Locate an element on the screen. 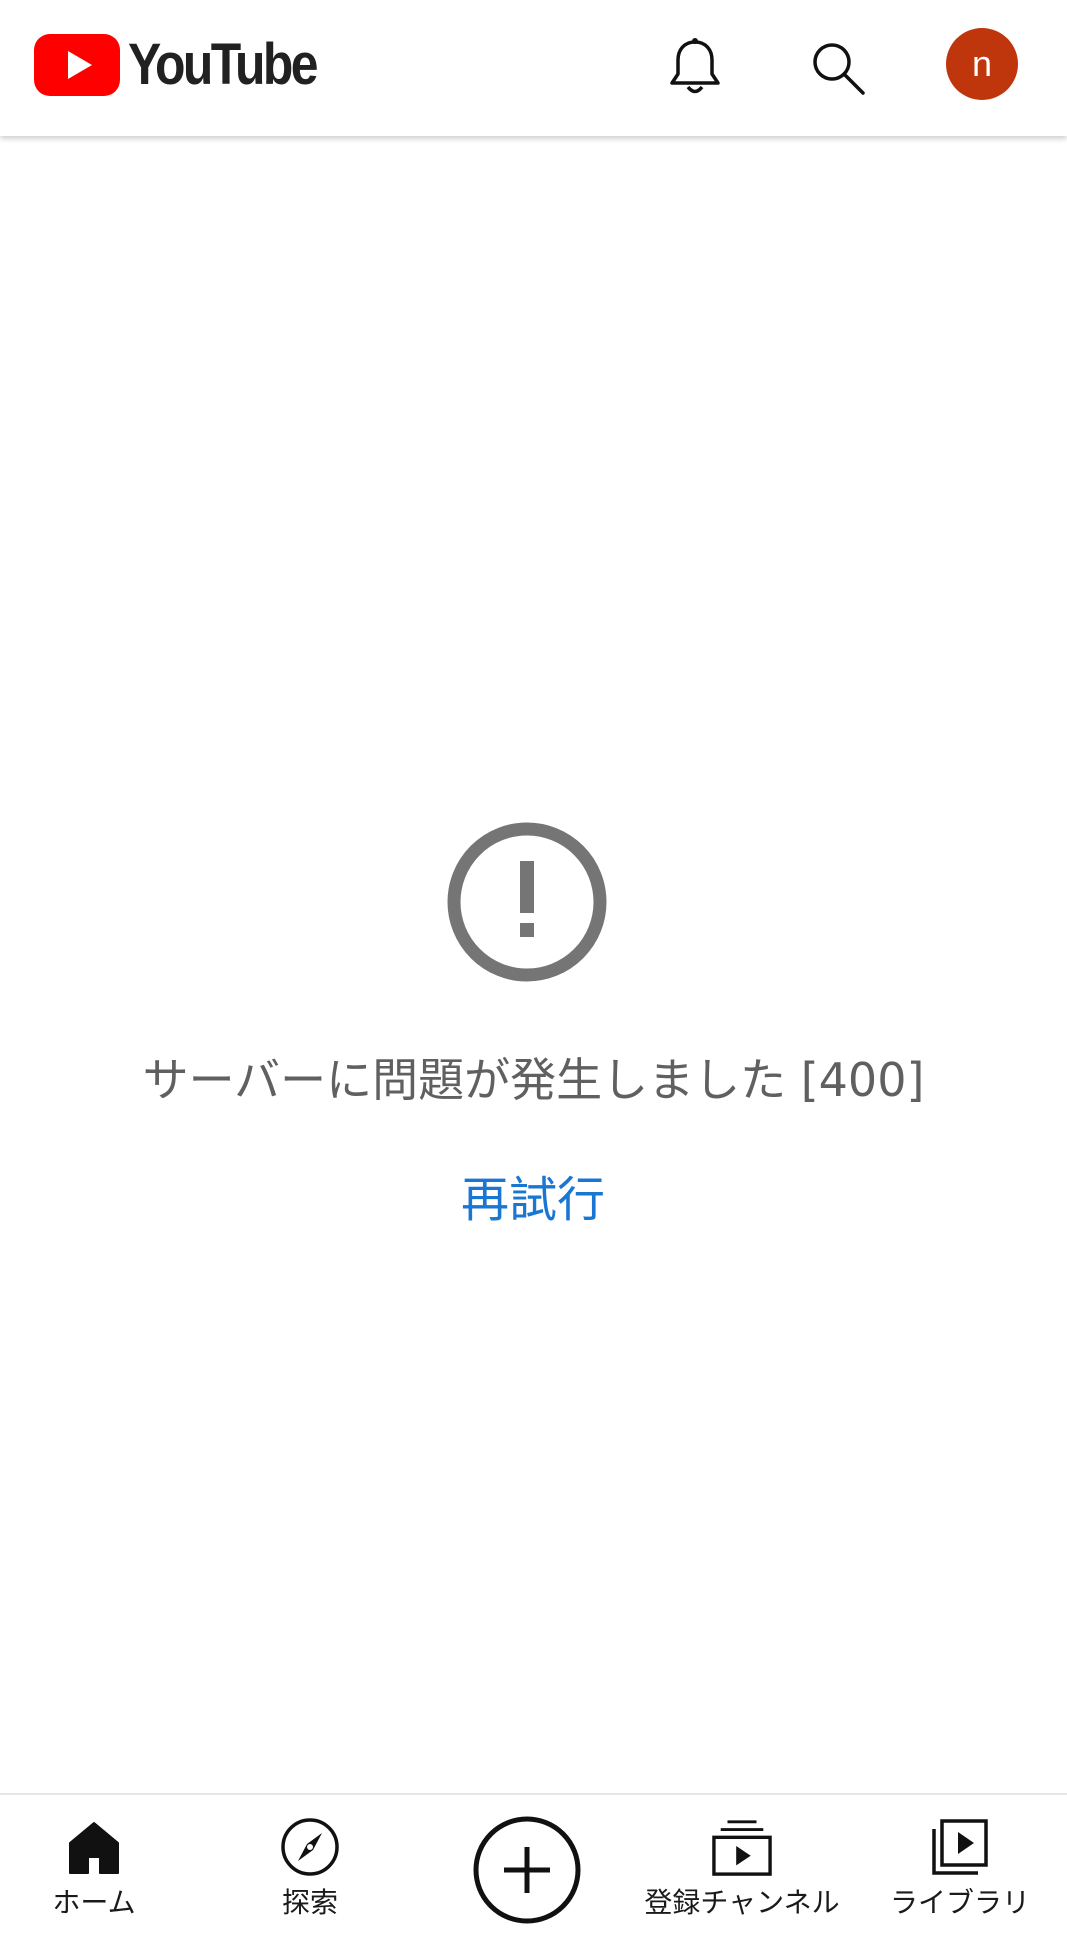  nav-item-subscriptions: 登録チャンネル is located at coordinates (742, 1866).